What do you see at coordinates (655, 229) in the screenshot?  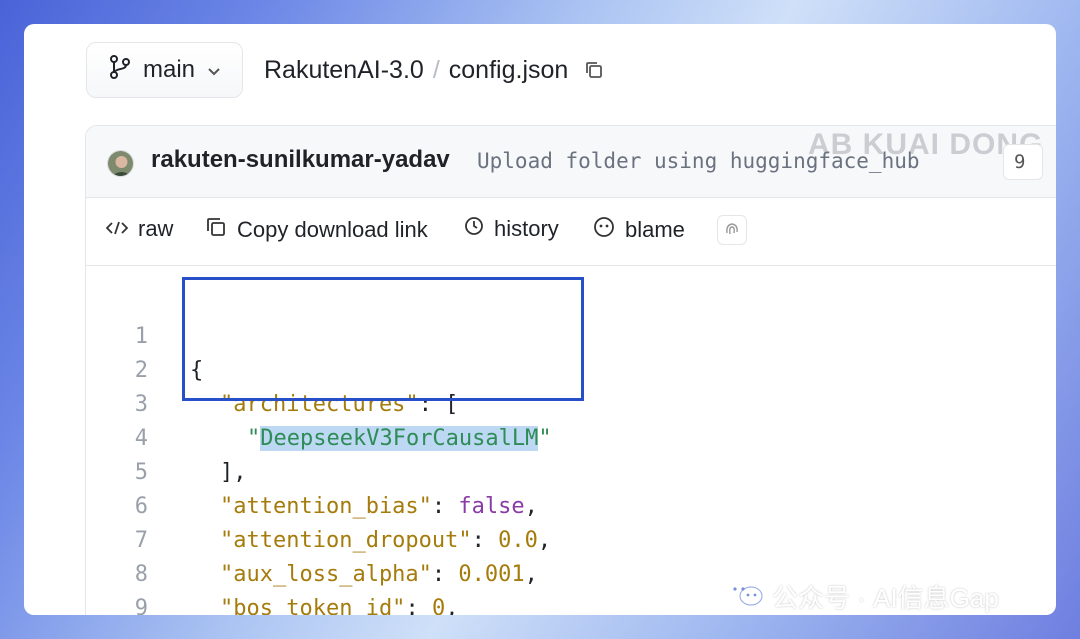 I see `blame-label: blame` at bounding box center [655, 229].